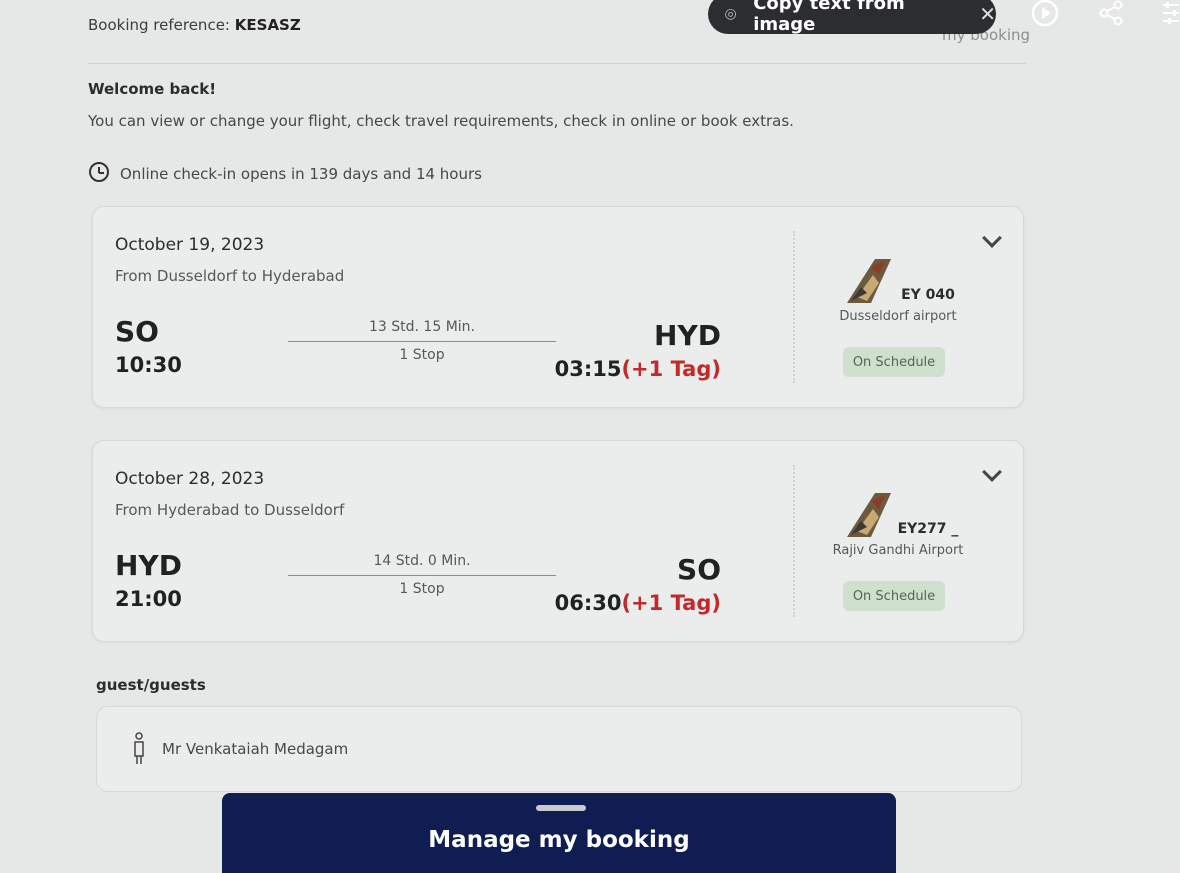 The image size is (1180, 873). I want to click on booking-reference-label: Booking reference:, so click(159, 25).